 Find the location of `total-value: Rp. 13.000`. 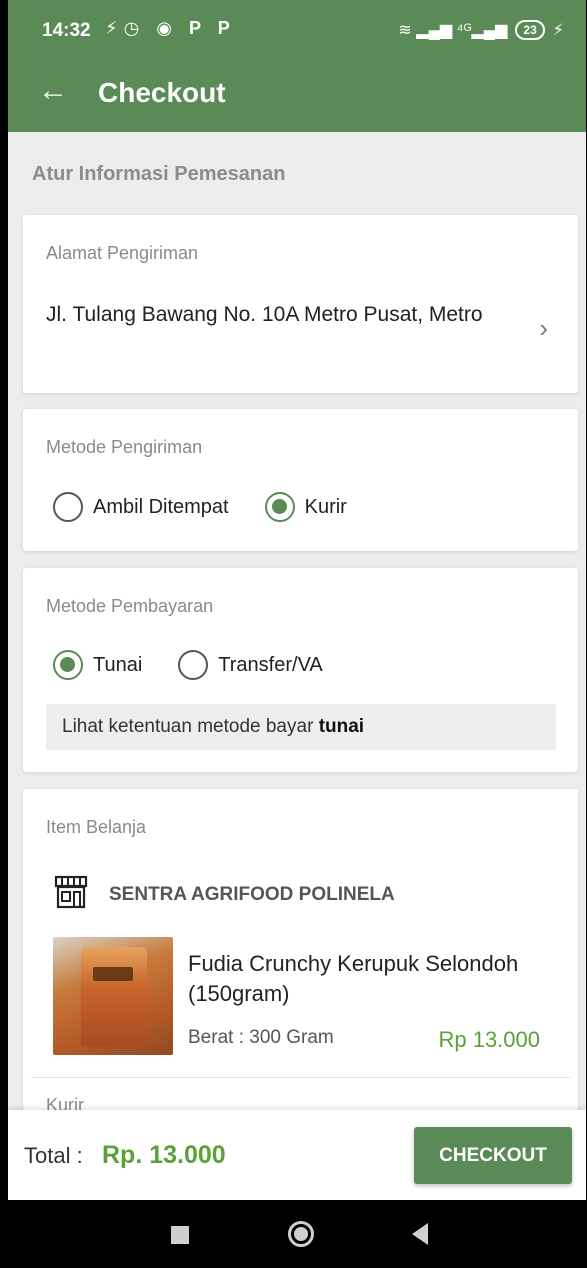

total-value: Rp. 13.000 is located at coordinates (164, 1155).